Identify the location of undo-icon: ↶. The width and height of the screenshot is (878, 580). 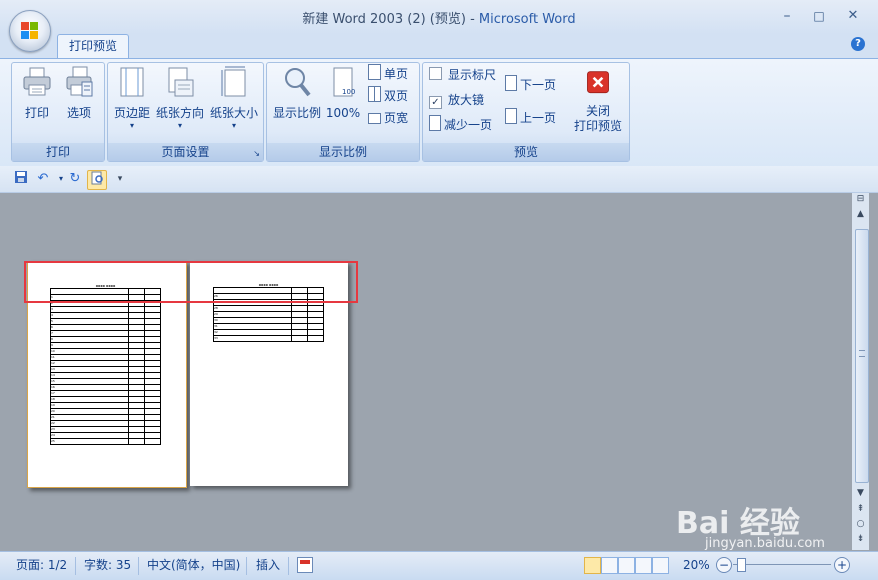
(43, 179).